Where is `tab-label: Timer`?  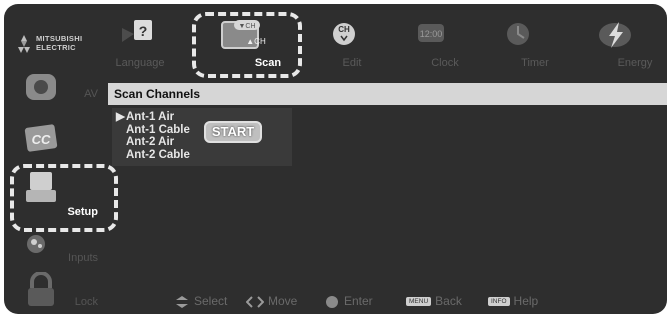 tab-label: Timer is located at coordinates (535, 63).